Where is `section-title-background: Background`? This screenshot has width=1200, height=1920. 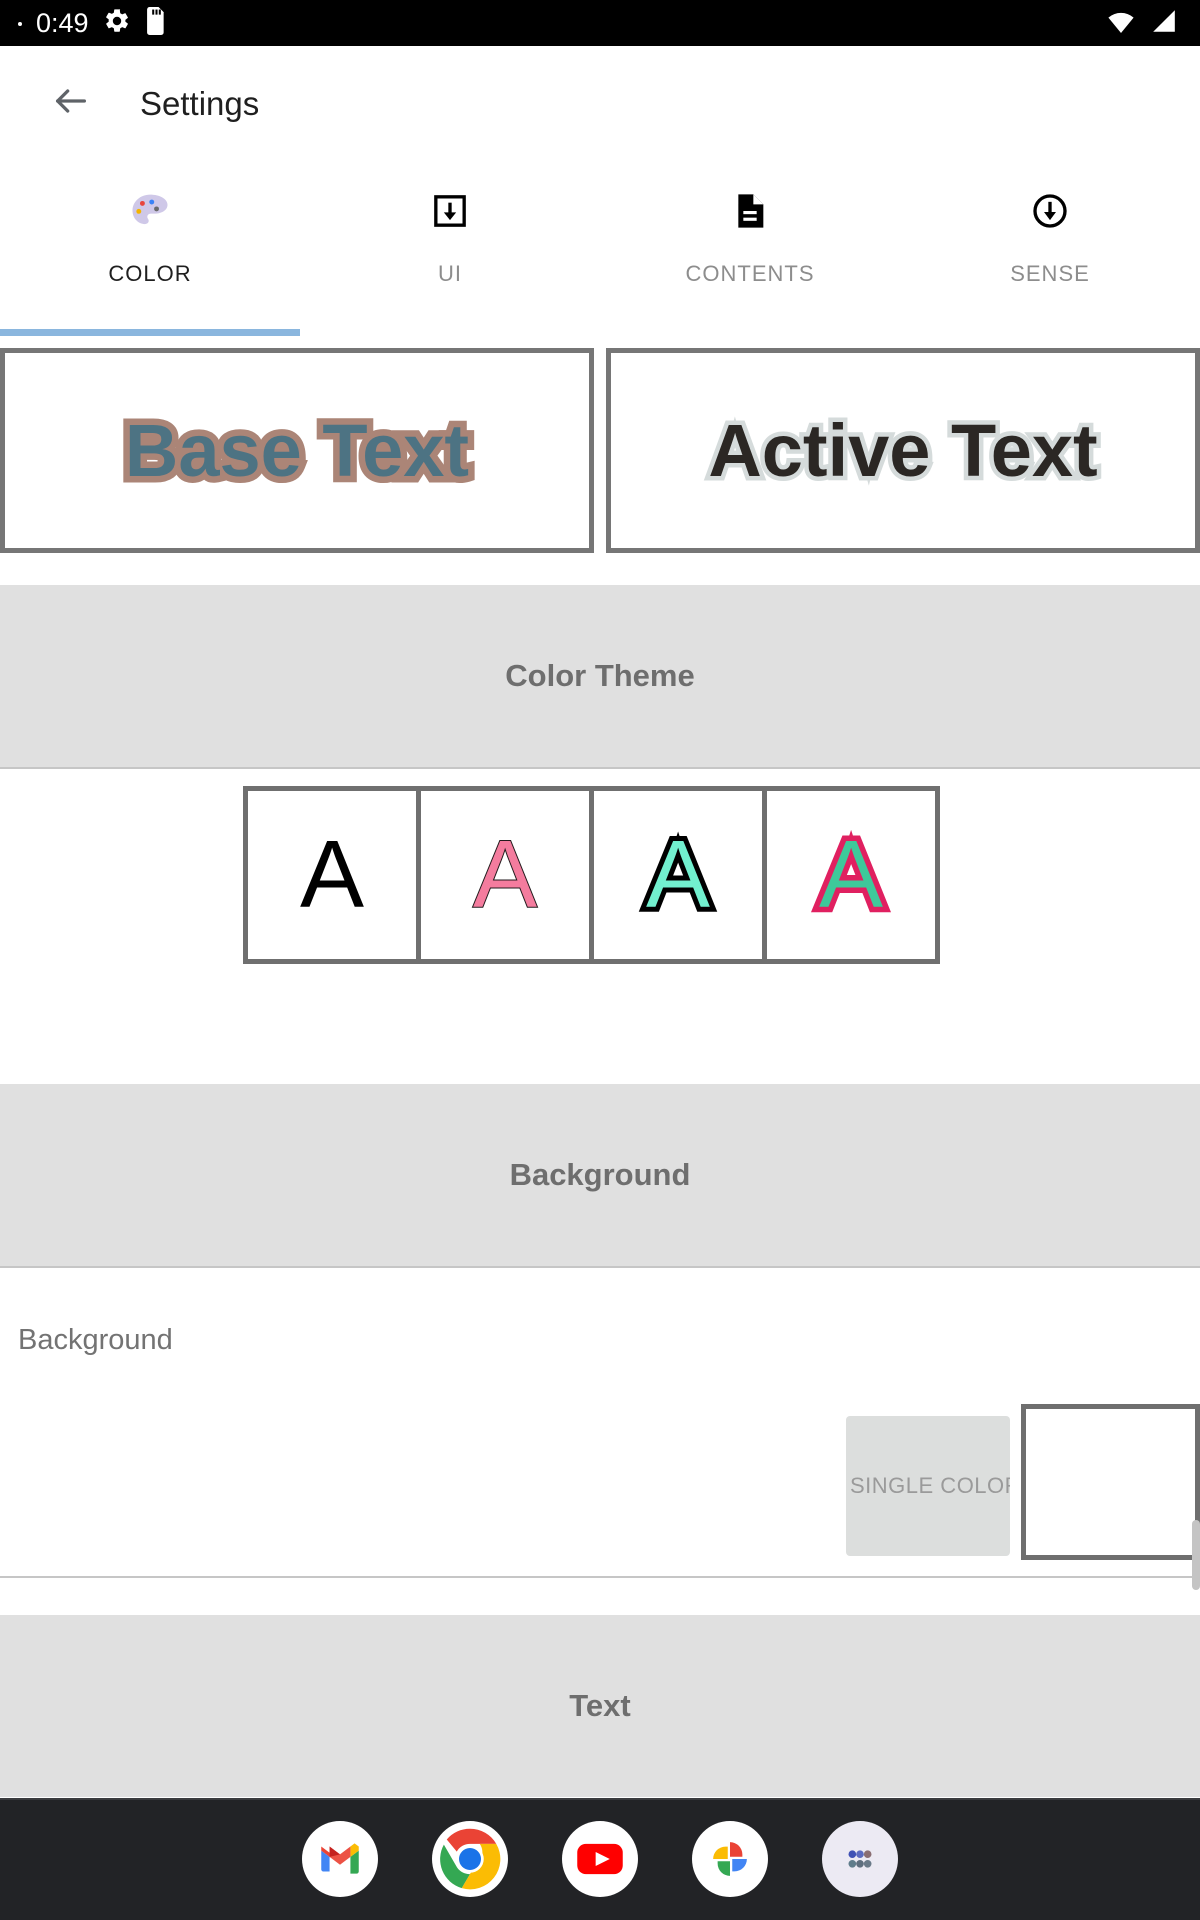
section-title-background: Background is located at coordinates (600, 1174).